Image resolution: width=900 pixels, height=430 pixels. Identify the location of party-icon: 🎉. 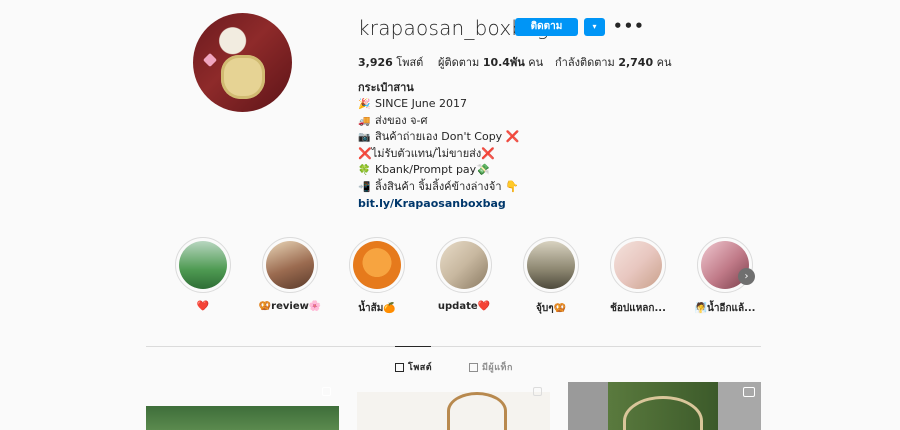
(364, 104).